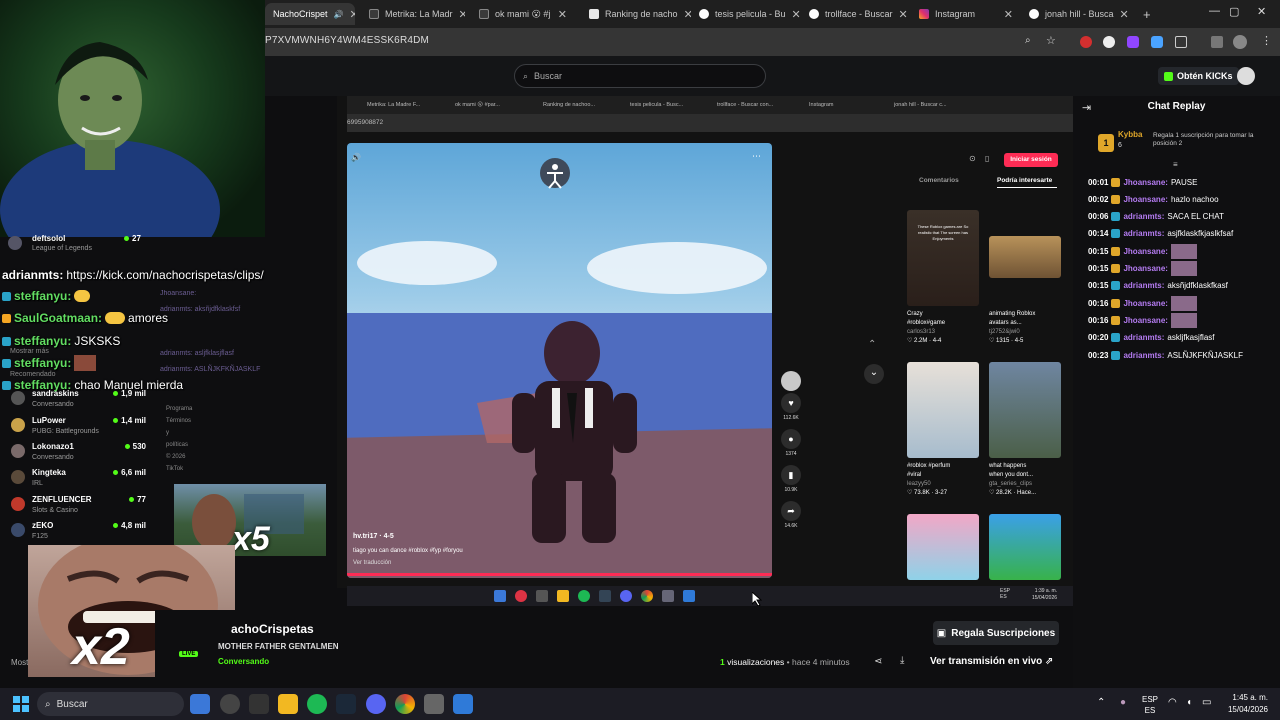 The image size is (1280, 720). I want to click on speaker-icon: 🔊, so click(339, 14).